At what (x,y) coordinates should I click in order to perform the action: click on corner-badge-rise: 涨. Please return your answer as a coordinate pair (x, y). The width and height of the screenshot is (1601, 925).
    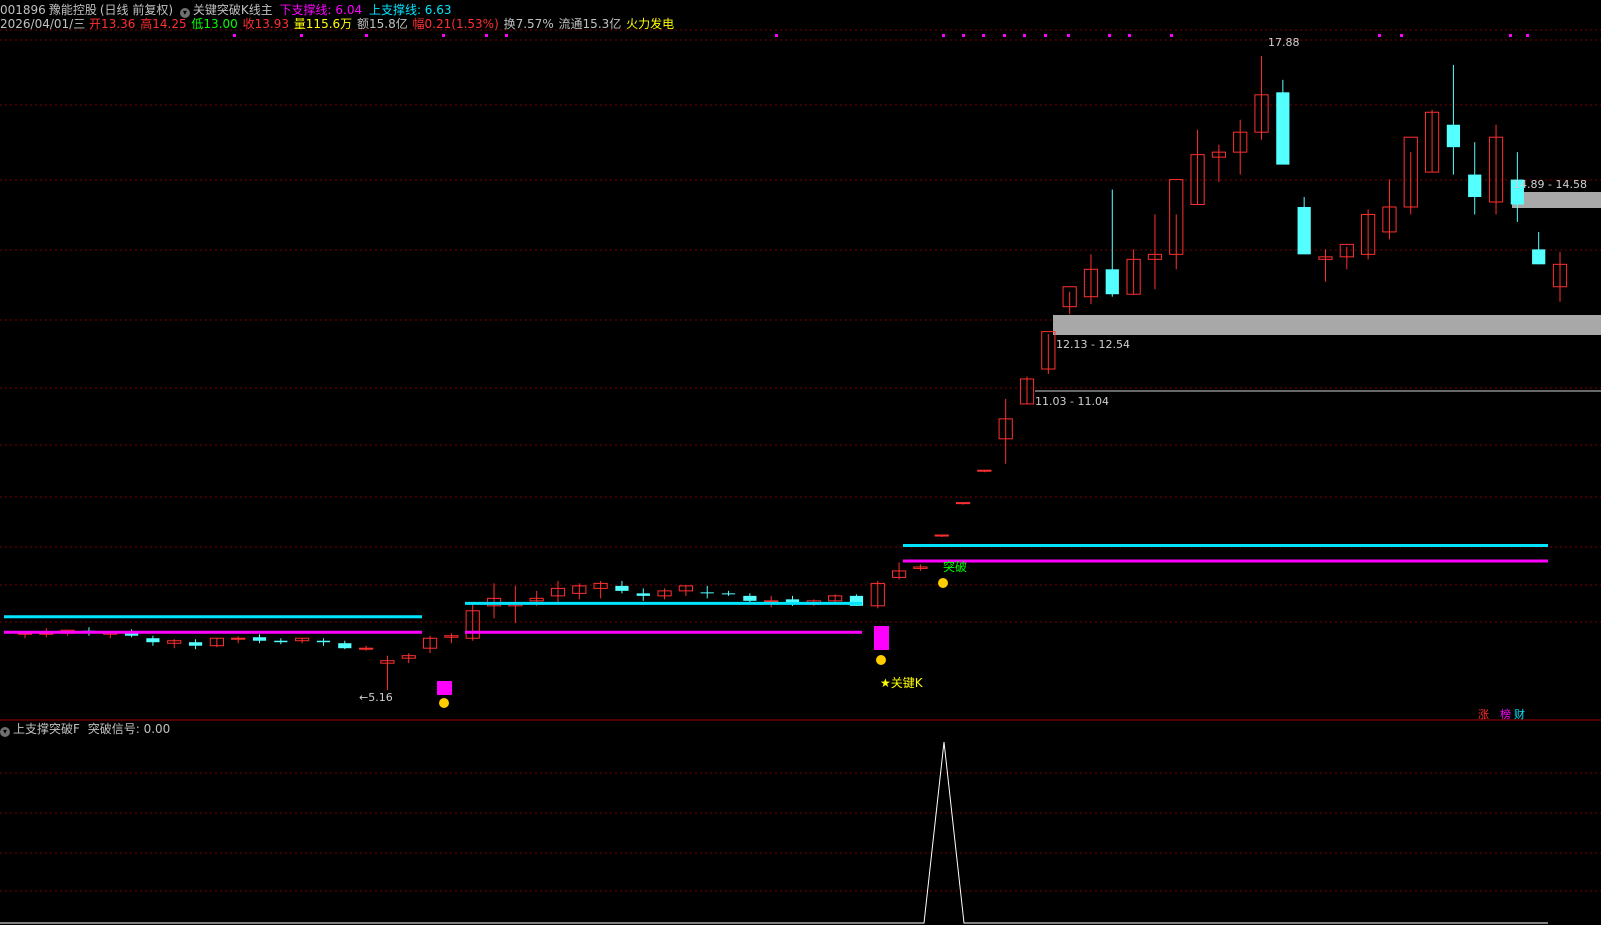
    Looking at the image, I should click on (1483, 714).